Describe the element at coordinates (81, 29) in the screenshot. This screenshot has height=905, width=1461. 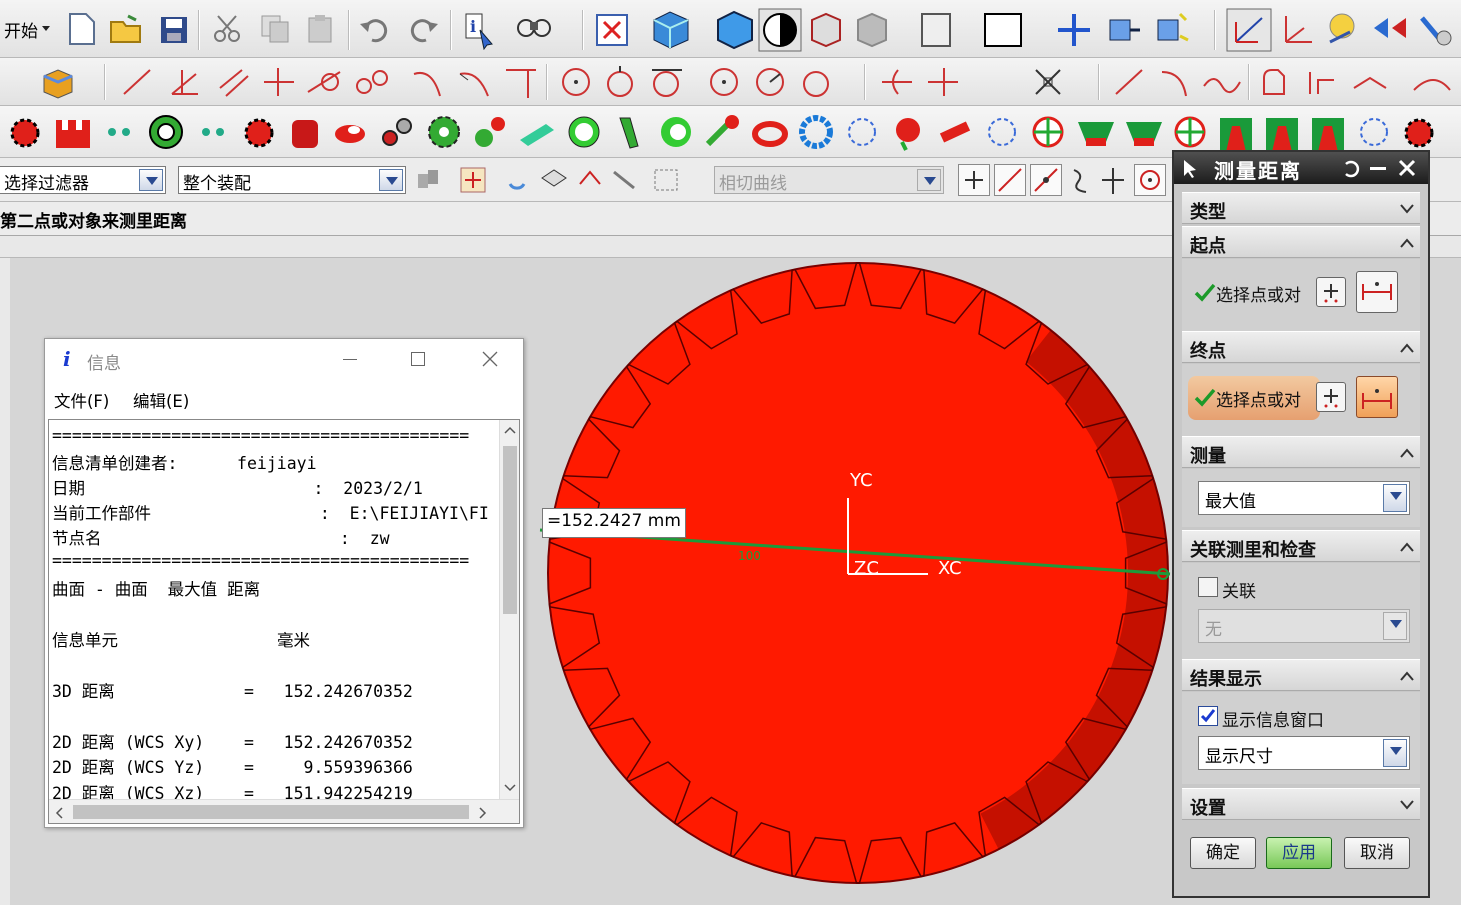
I see `new-file-icon` at that location.